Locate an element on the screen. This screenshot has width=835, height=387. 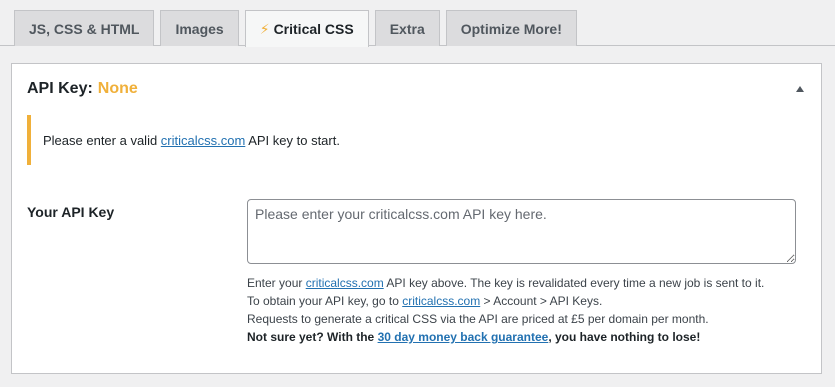
money-back-guarantee-link: 30 day money back guarantee is located at coordinates (463, 337).